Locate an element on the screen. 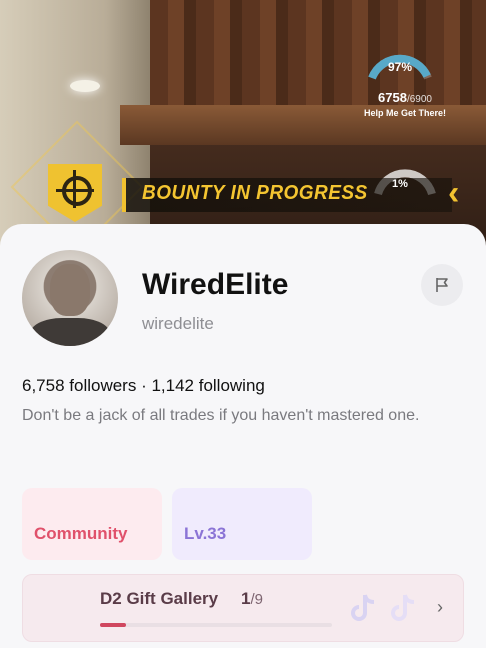  avatar is located at coordinates (70, 298).